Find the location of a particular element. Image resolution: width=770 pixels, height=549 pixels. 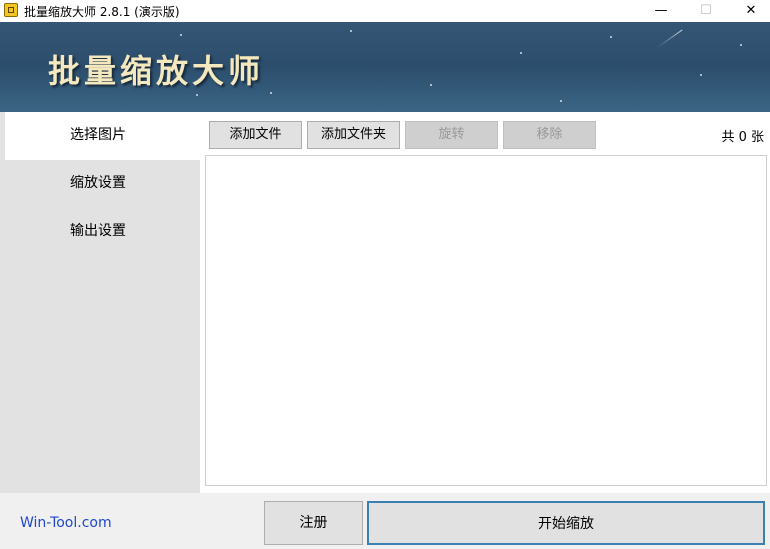

close-icon: ✕ is located at coordinates (751, 10).